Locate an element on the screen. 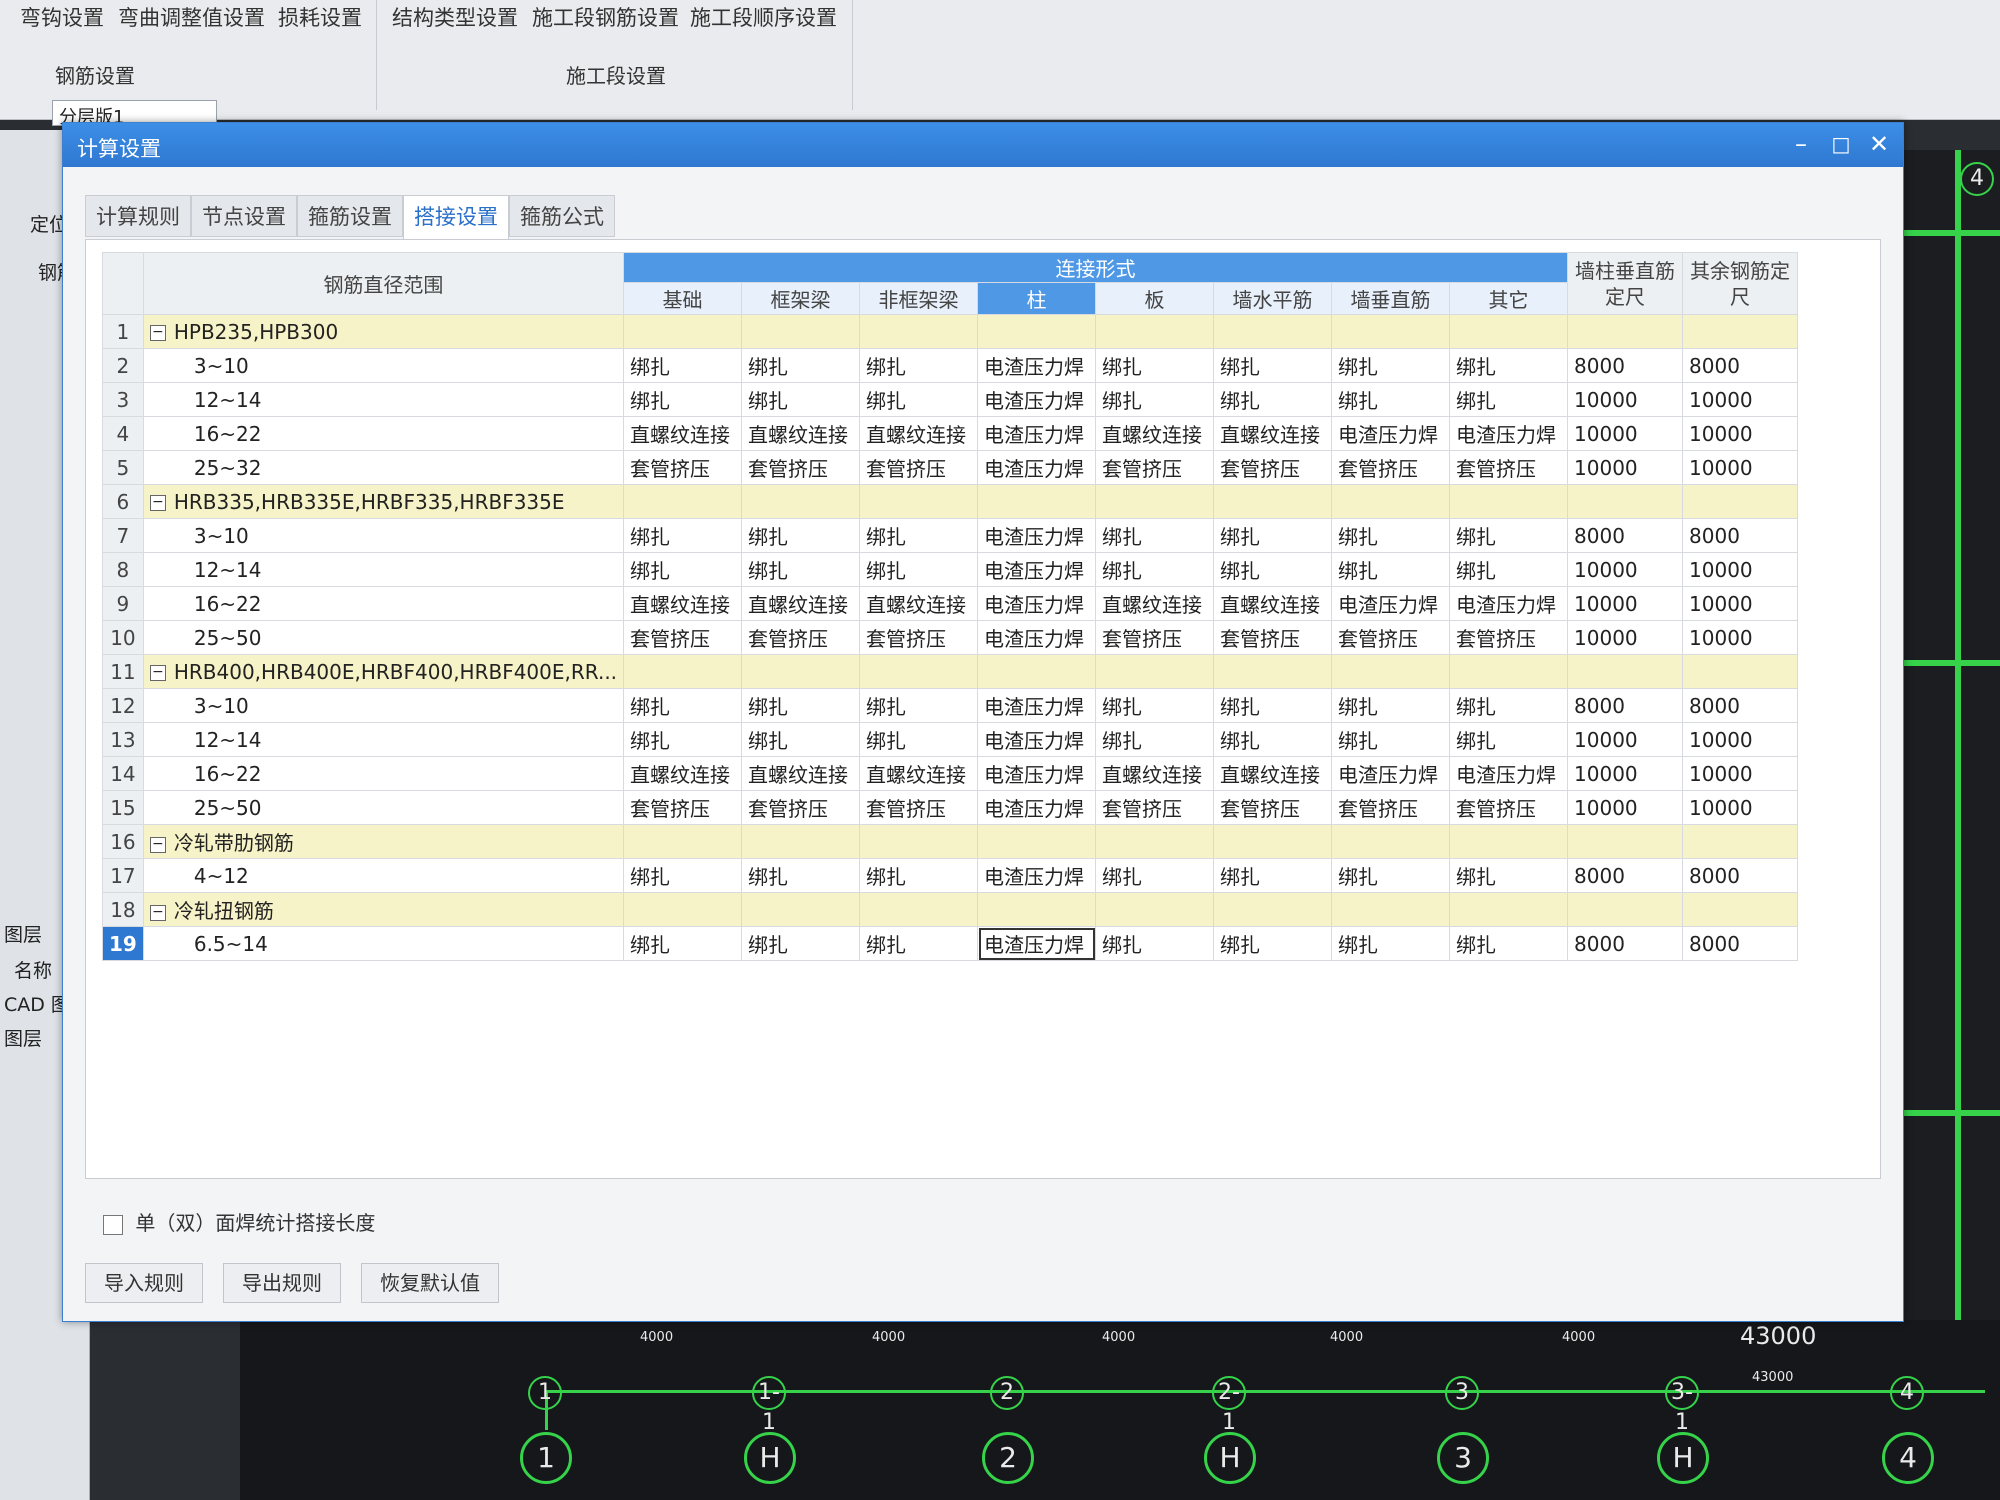 Image resolution: width=2000 pixels, height=1500 pixels. row-number: 18 is located at coordinates (123, 909).